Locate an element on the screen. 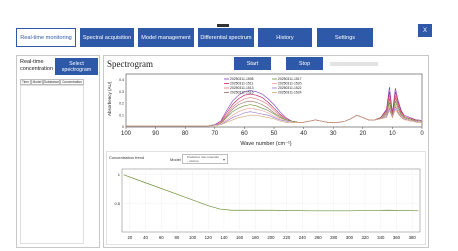 This screenshot has width=458, height=251. spectrogram-y-tick-label: 0.1 is located at coordinates (121, 115).